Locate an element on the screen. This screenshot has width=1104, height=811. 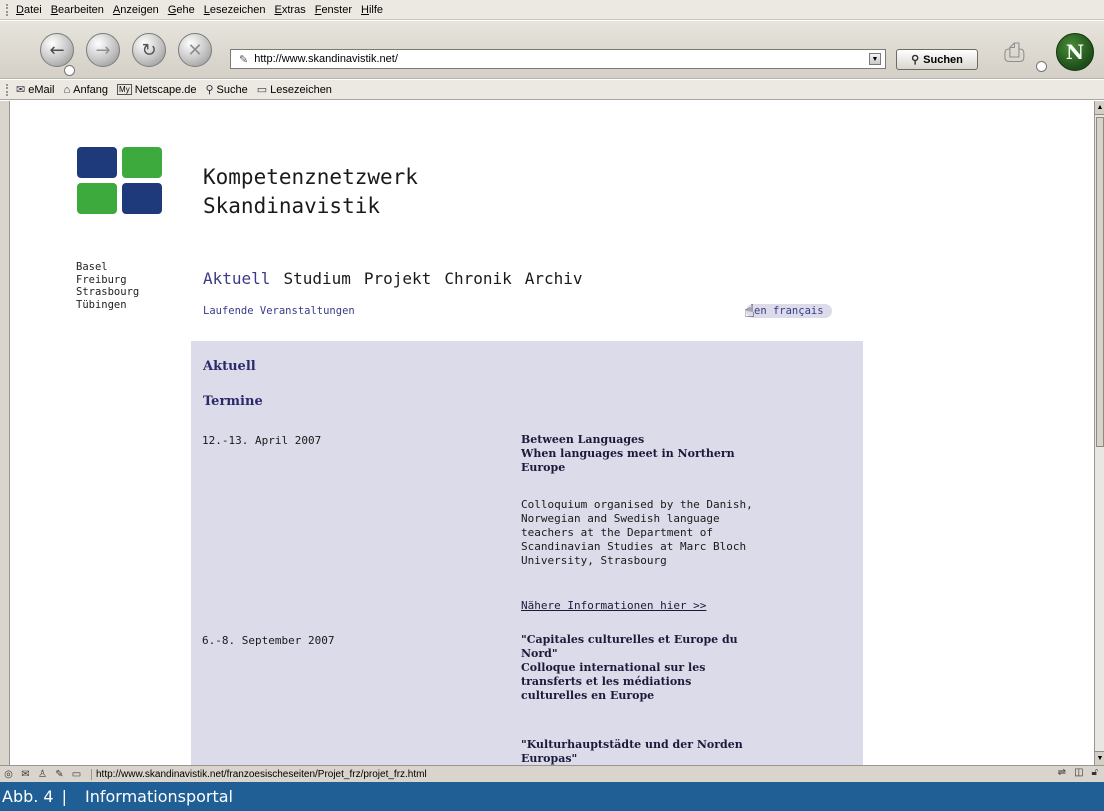
personal-item-home: ⌂ Anfang is located at coordinates (86, 90).